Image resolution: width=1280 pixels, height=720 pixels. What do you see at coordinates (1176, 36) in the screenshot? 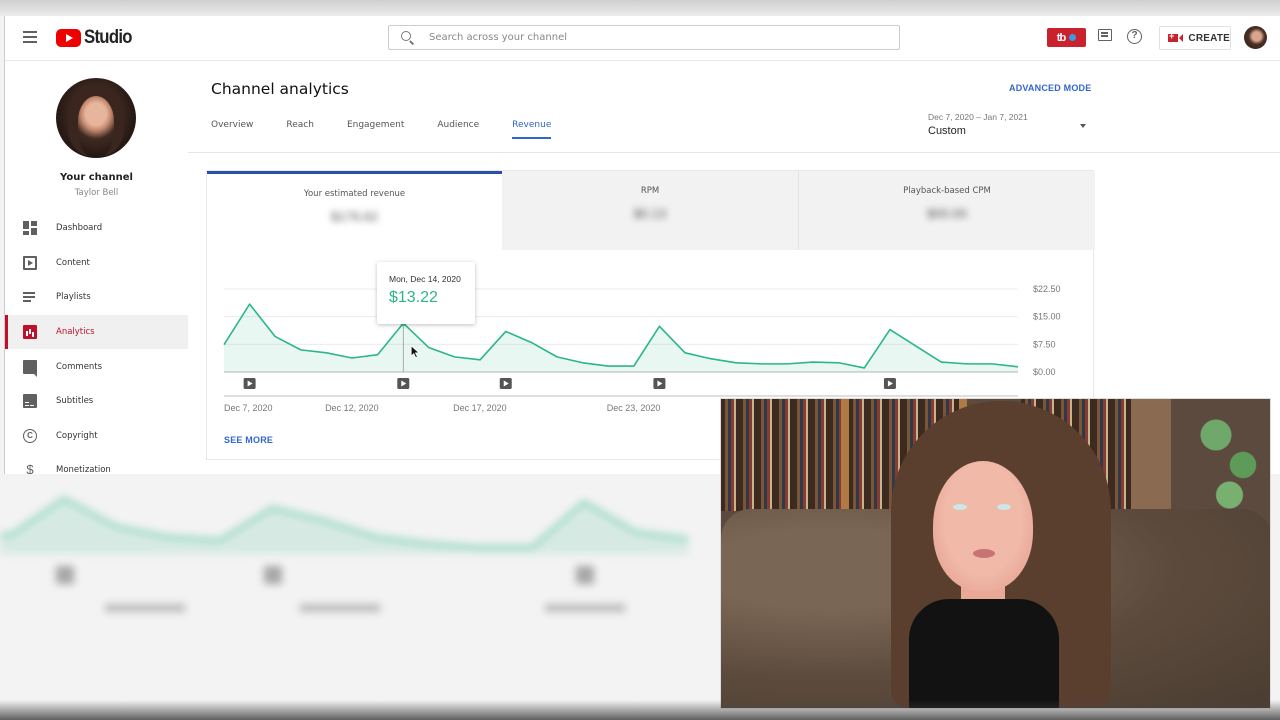
I see `video-camera-add-icon` at bounding box center [1176, 36].